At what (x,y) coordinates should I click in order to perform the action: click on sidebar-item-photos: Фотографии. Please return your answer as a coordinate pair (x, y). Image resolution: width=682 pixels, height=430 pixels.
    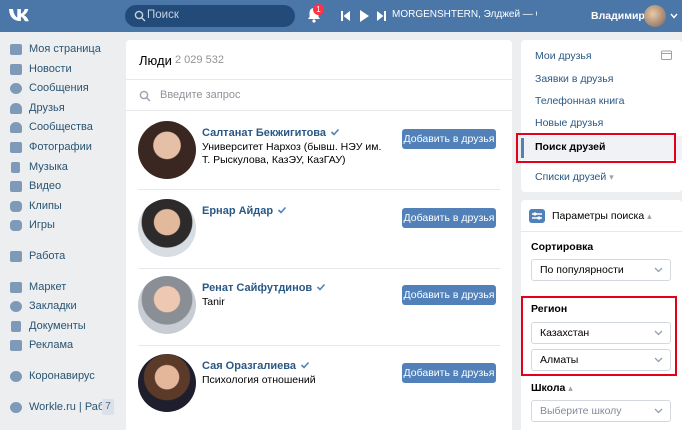
    Looking at the image, I should click on (60, 148).